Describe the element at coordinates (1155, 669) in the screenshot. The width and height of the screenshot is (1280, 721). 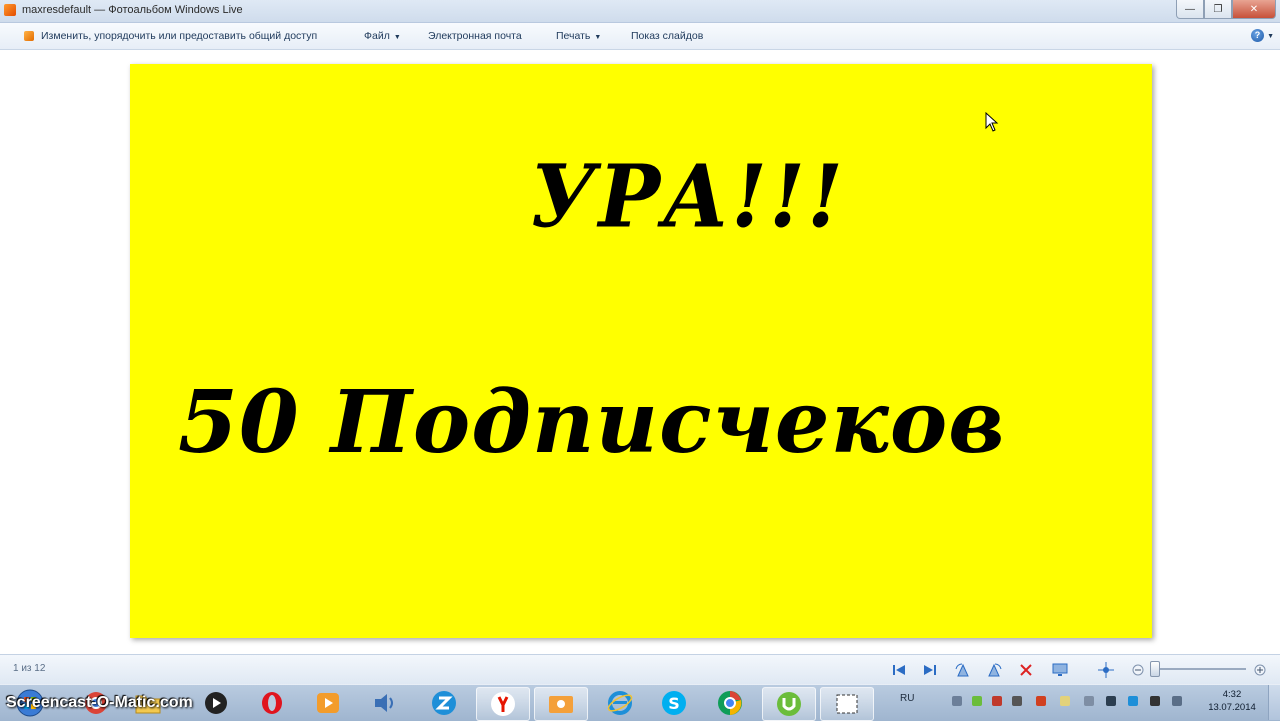
I see `zoom-slider-thumb` at that location.